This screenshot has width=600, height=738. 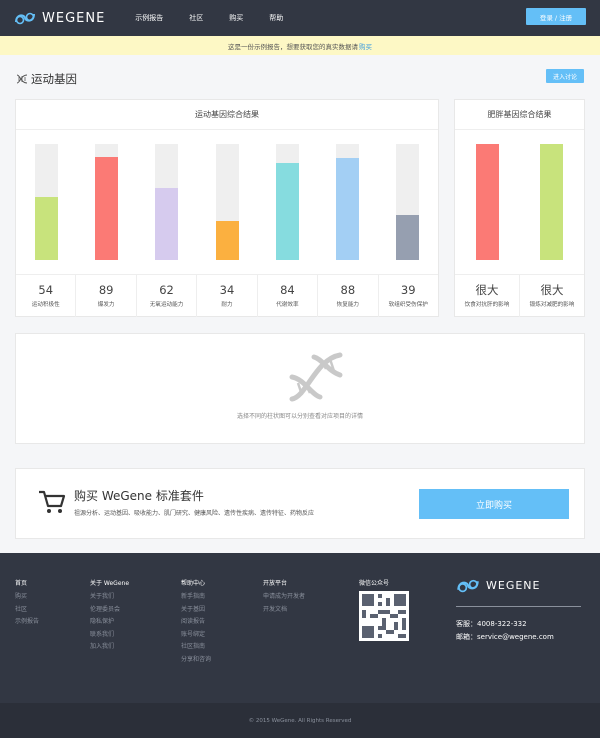 I want to click on detail-hint: 选择不同的柱状图可以分别查看对应项目的详情, so click(x=299, y=416).